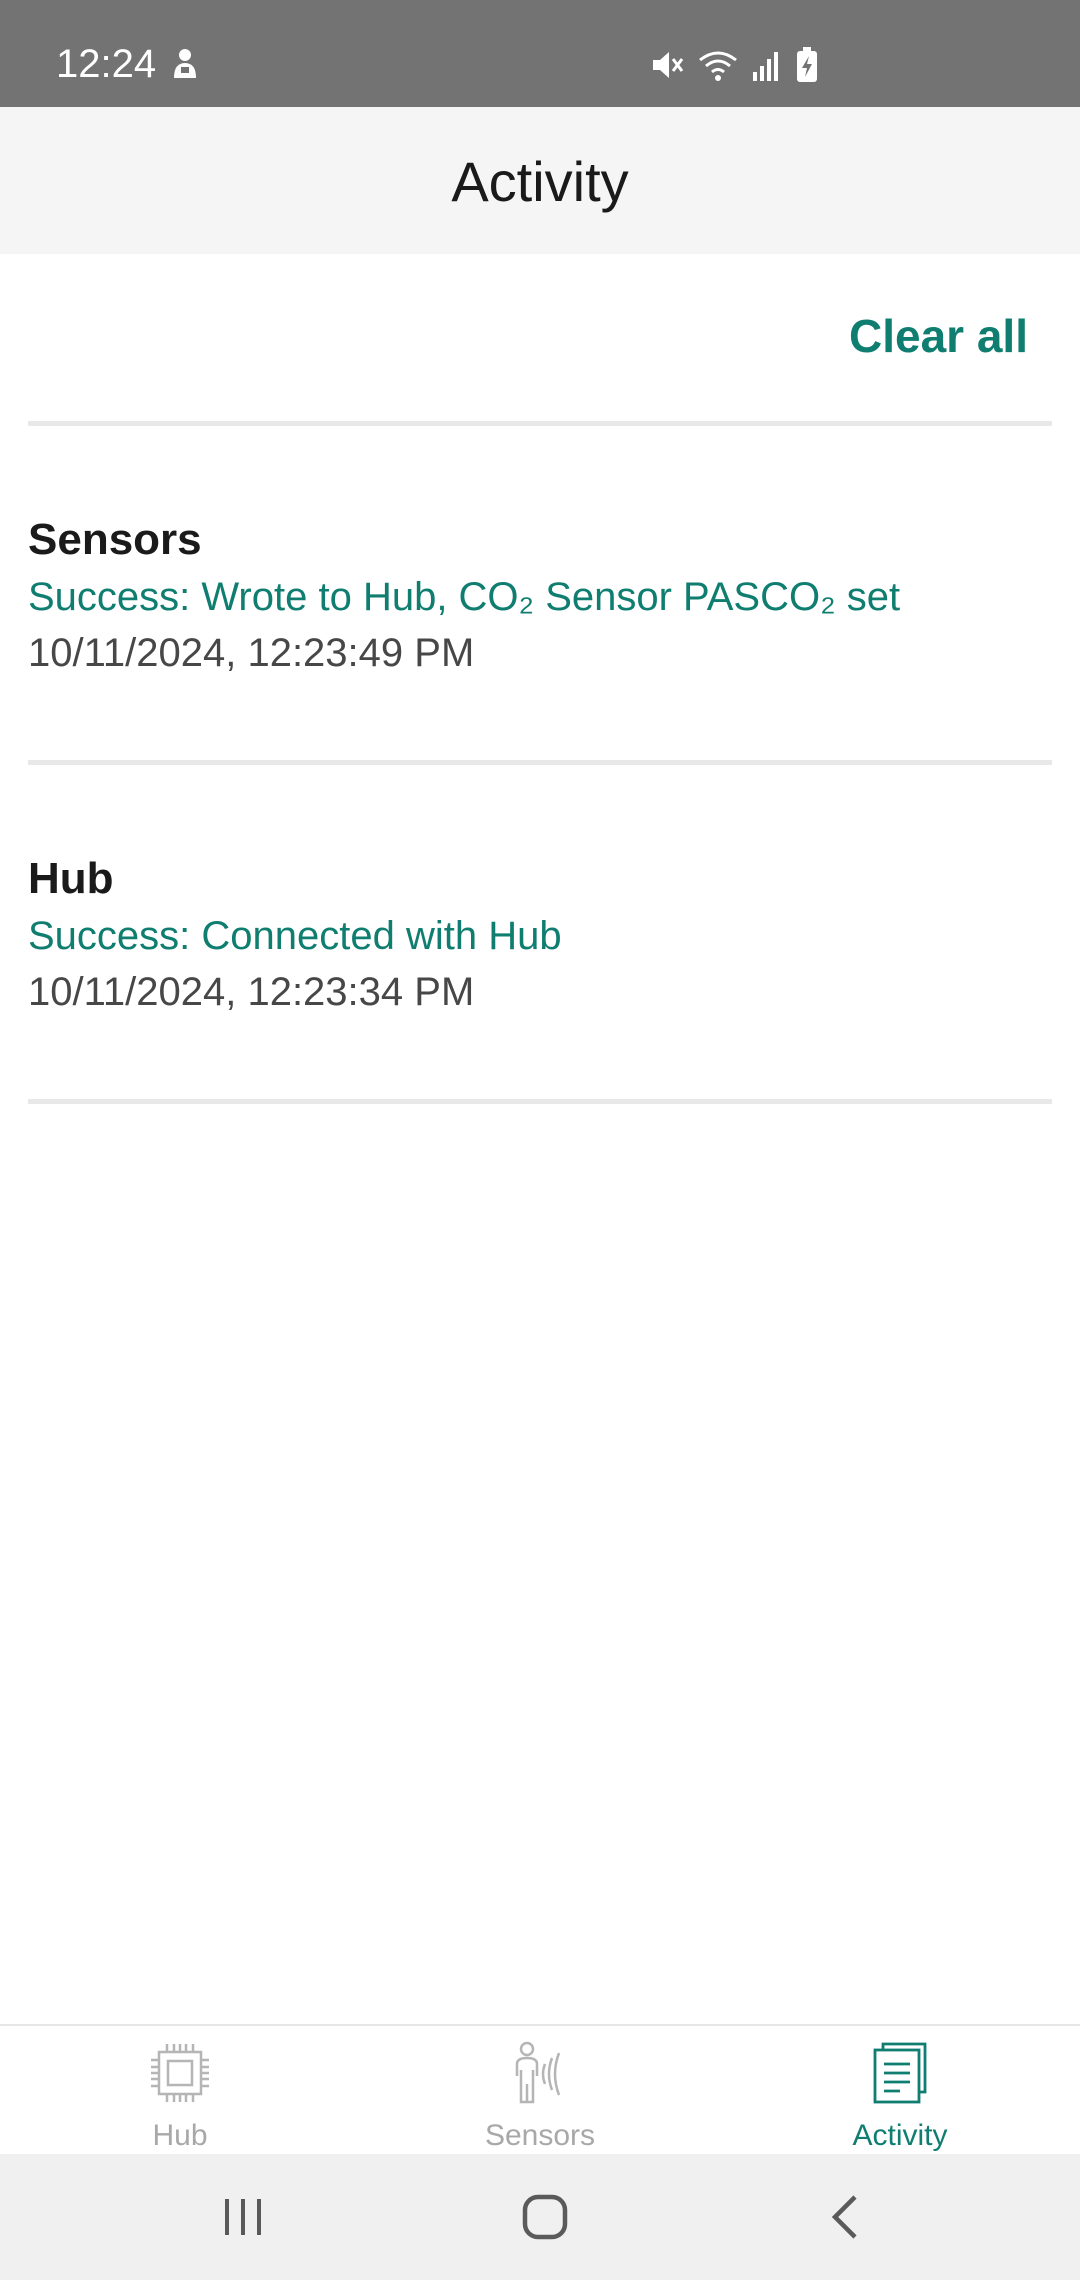 The image size is (1080, 2280). What do you see at coordinates (185, 63) in the screenshot?
I see `person-icon` at bounding box center [185, 63].